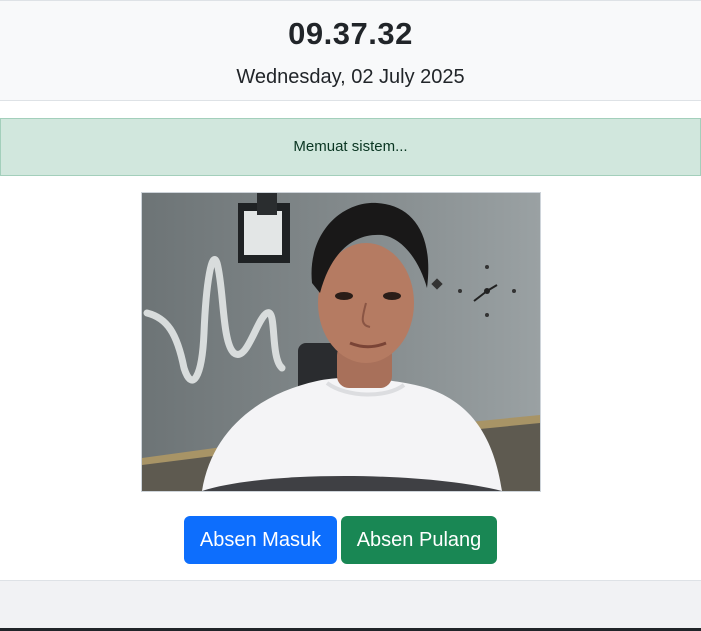 This screenshot has width=701, height=631. Describe the element at coordinates (350, 605) in the screenshot. I see `footer` at that location.